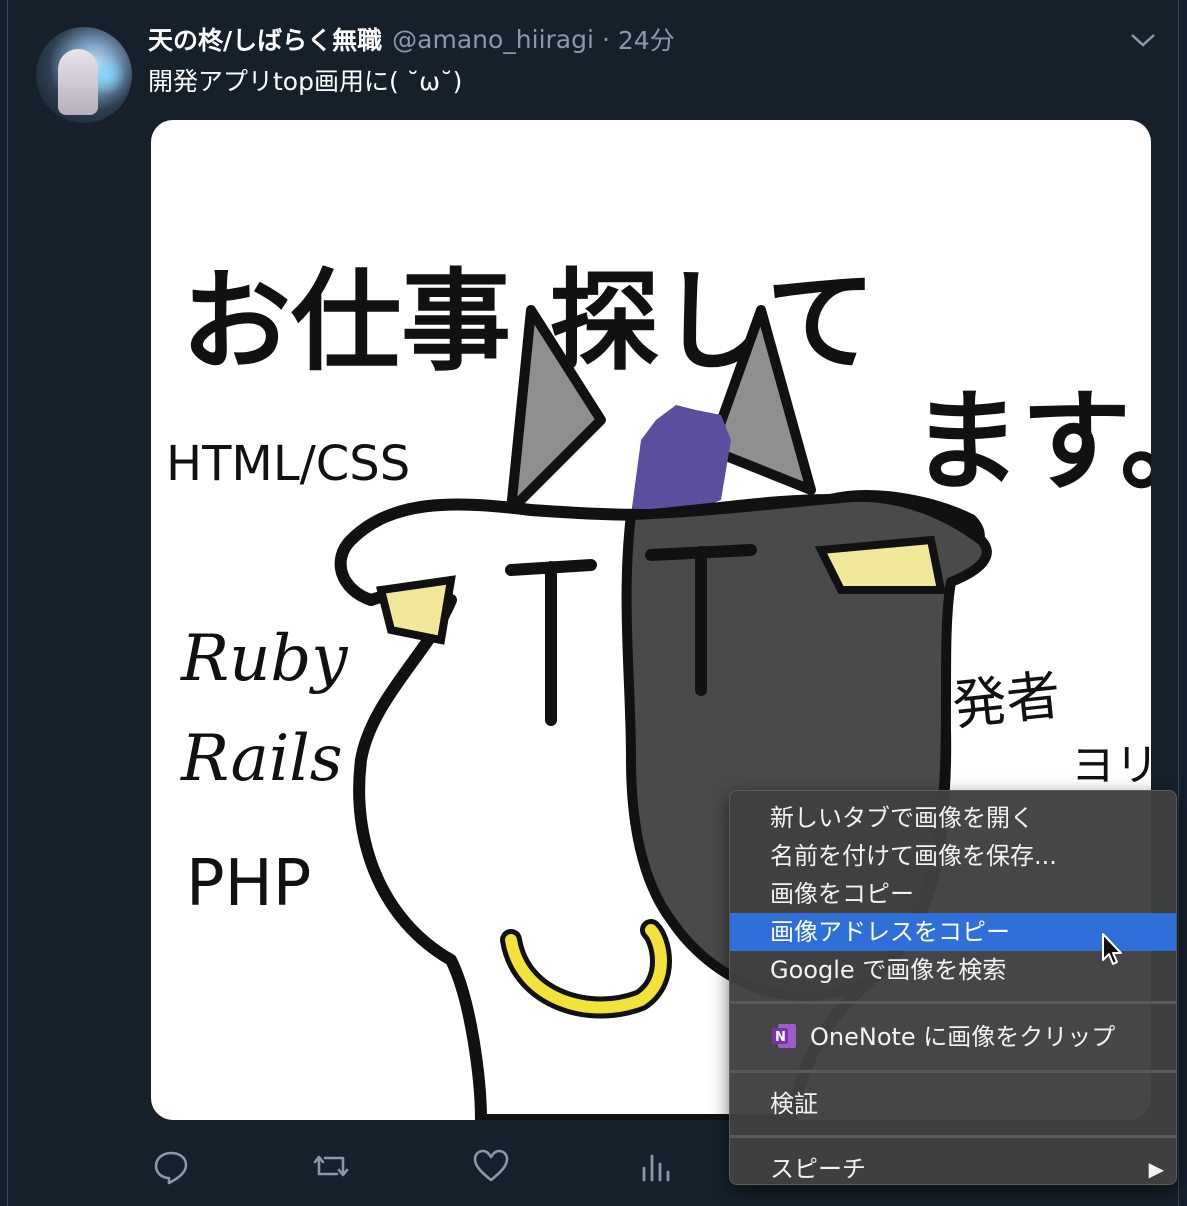 Image resolution: width=1187 pixels, height=1206 pixels. What do you see at coordinates (646, 39) in the screenshot?
I see `tweet-timestamp: 24分` at bounding box center [646, 39].